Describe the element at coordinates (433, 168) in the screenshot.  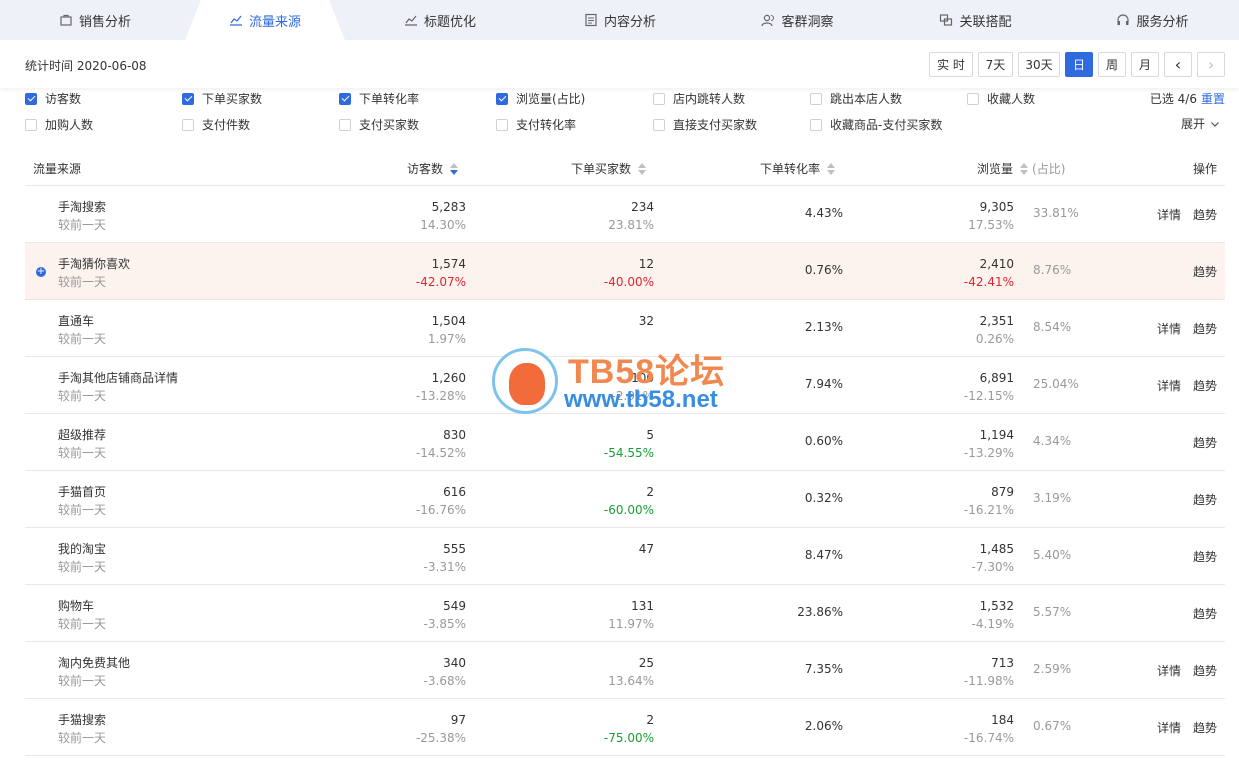
I see `col-visitors: 访客数` at that location.